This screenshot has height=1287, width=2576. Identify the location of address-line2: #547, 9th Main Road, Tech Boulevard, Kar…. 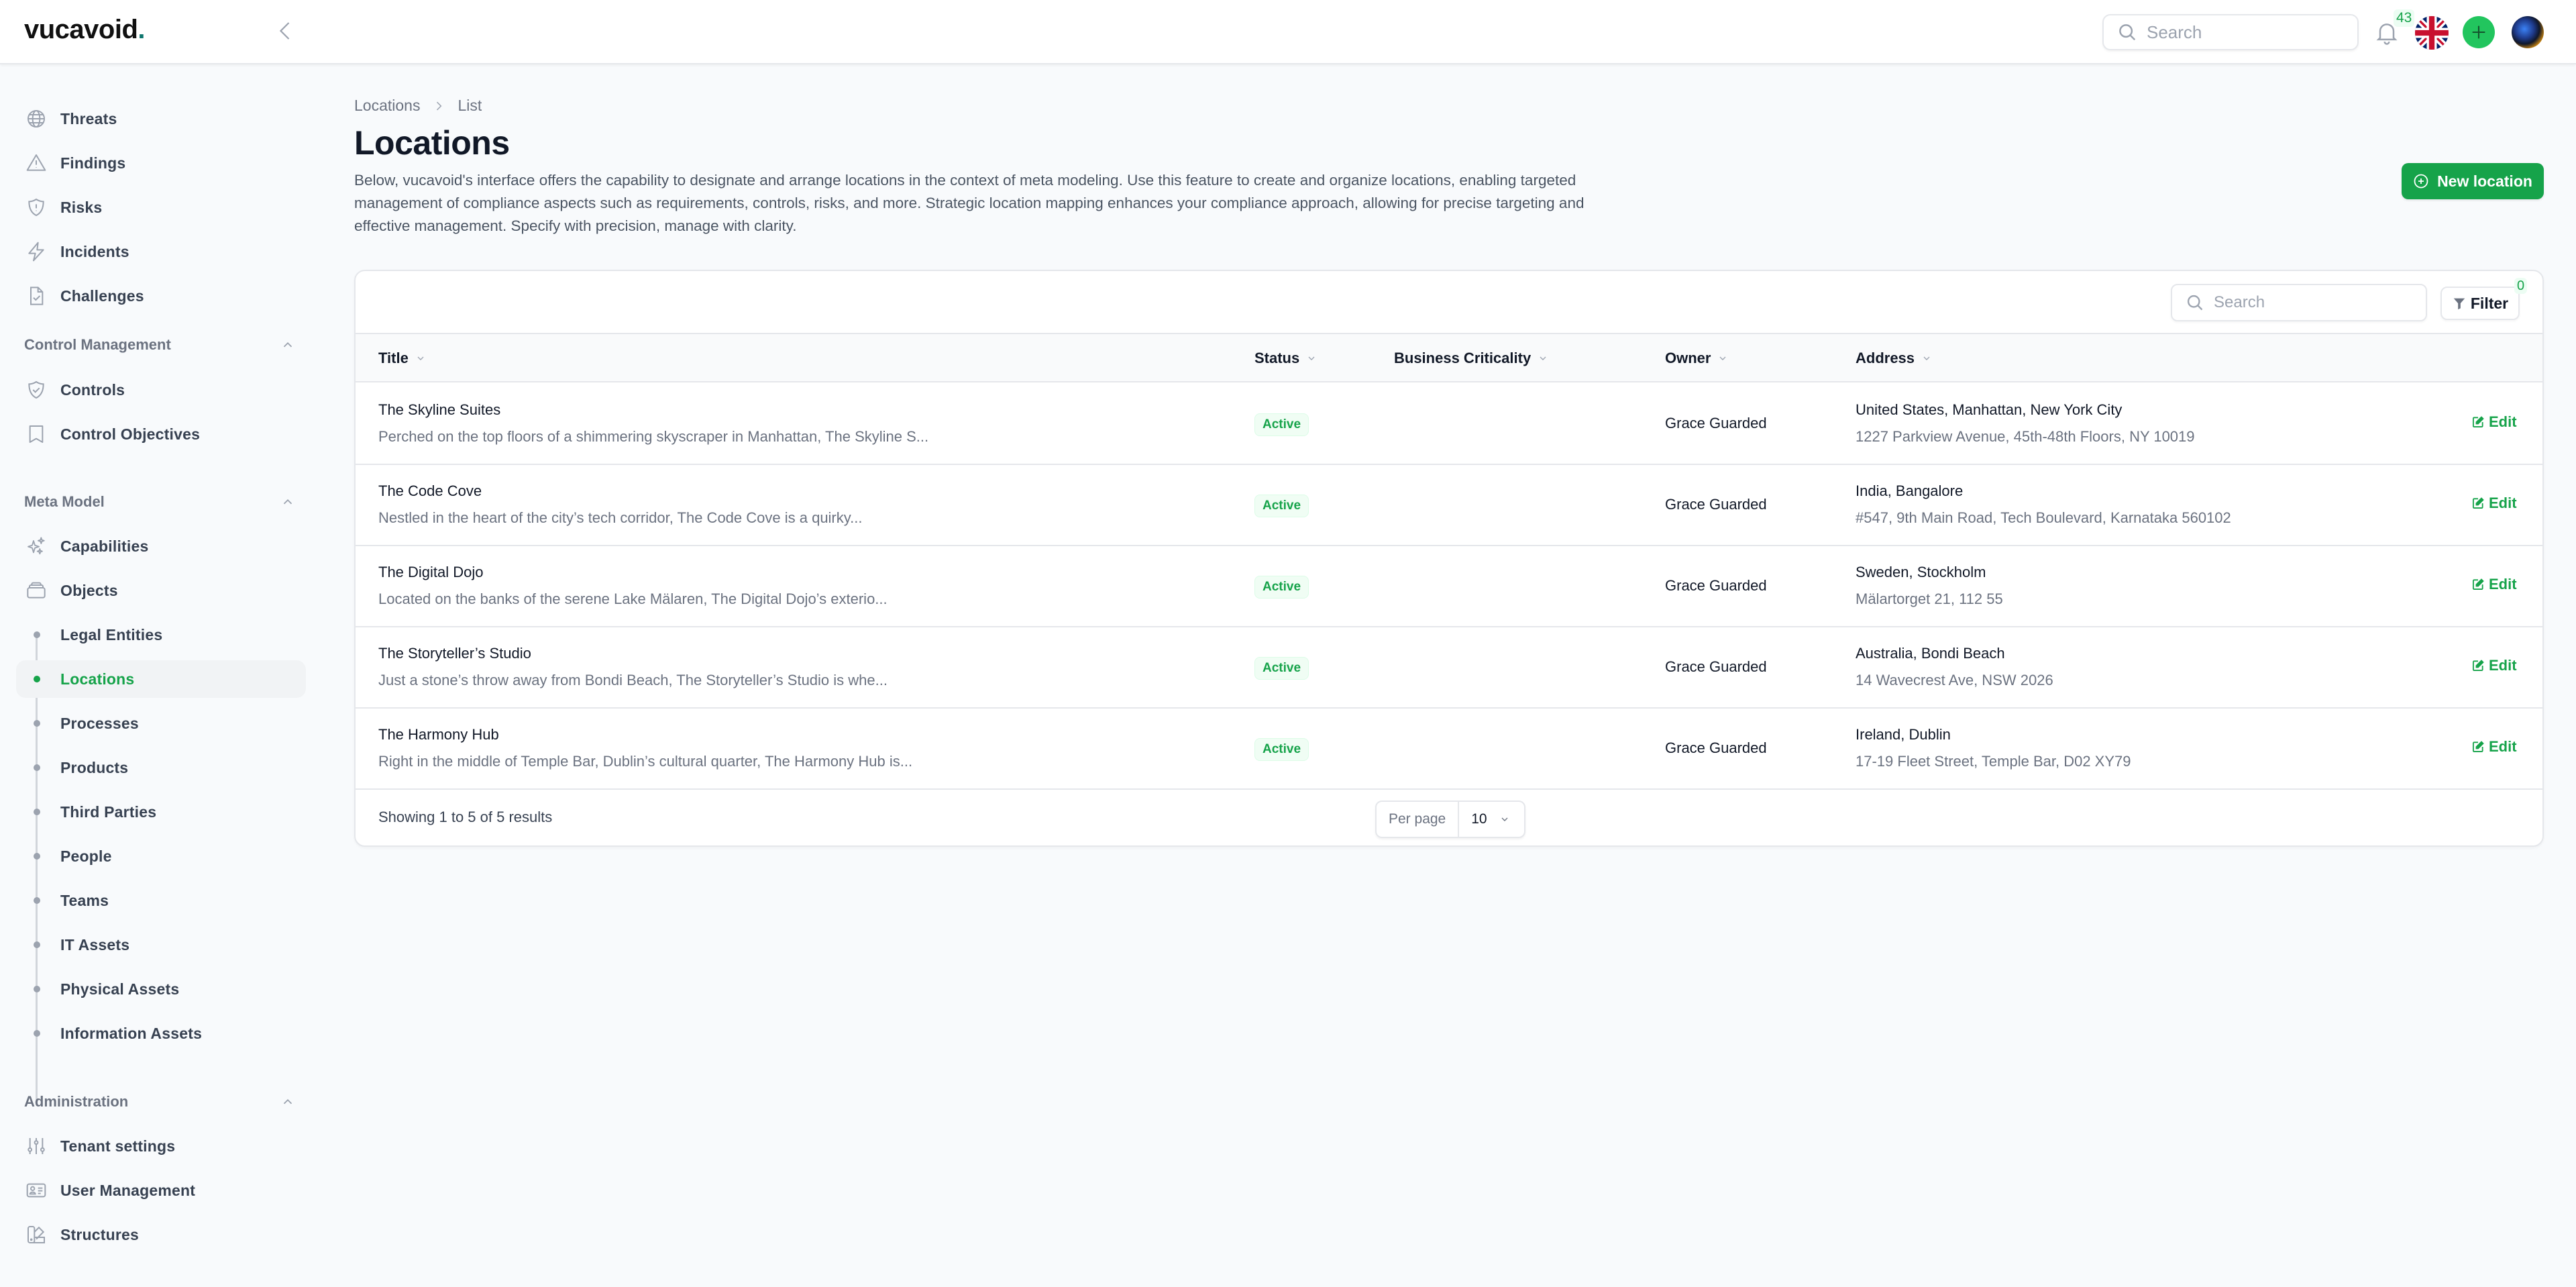
(2043, 517).